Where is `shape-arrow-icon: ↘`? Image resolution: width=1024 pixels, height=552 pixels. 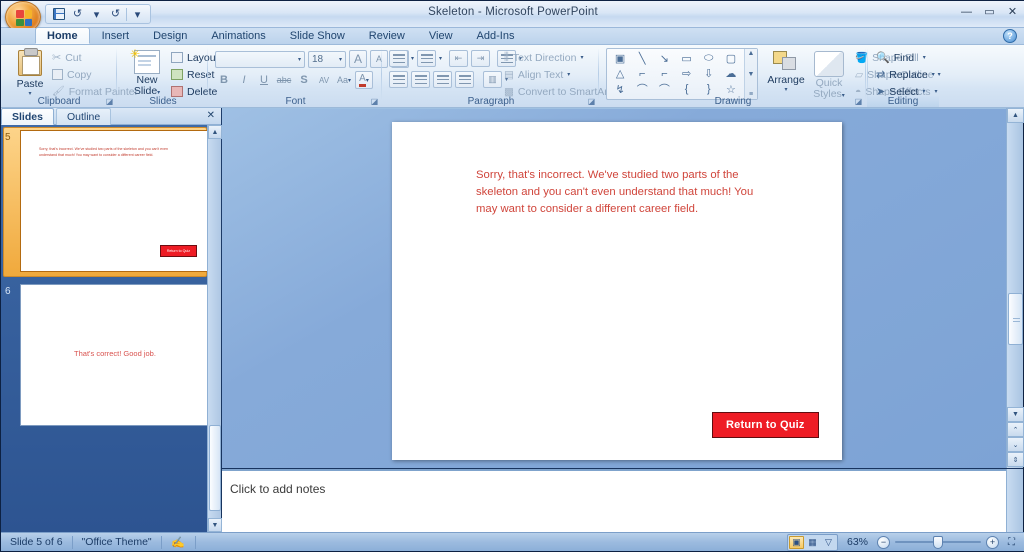 shape-arrow-icon: ↘ is located at coordinates (664, 58).